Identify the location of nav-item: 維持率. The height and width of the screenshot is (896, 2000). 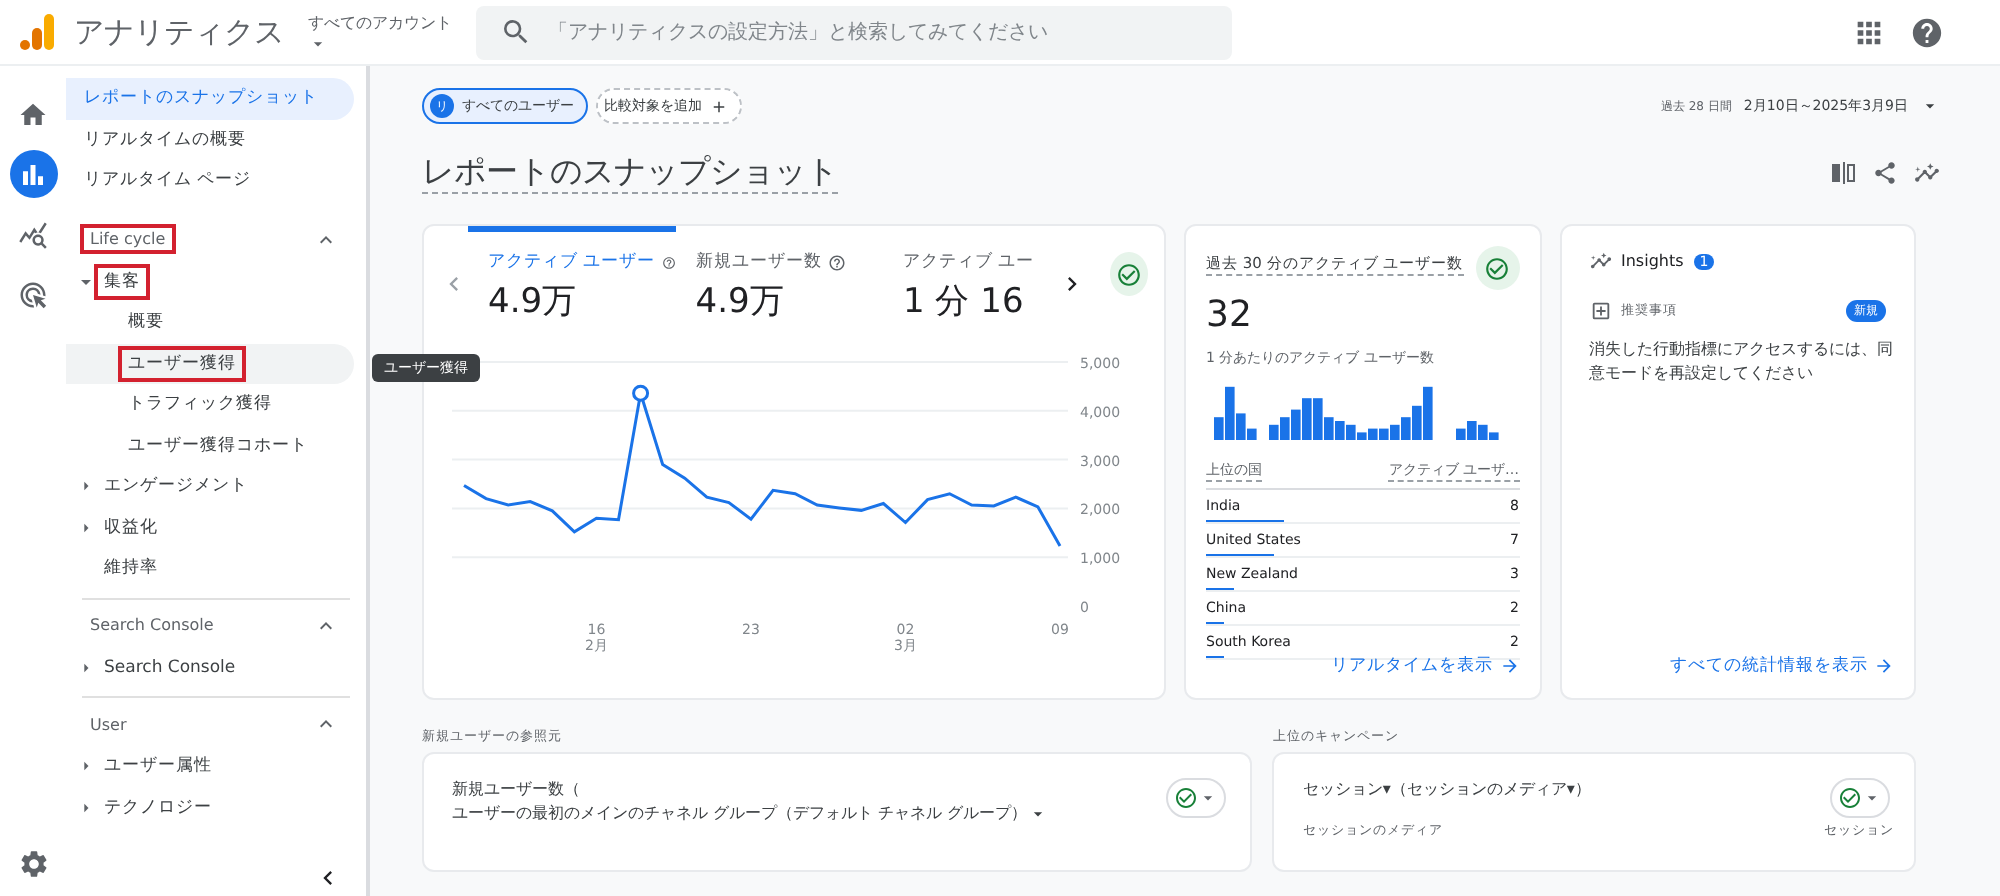
(210, 568).